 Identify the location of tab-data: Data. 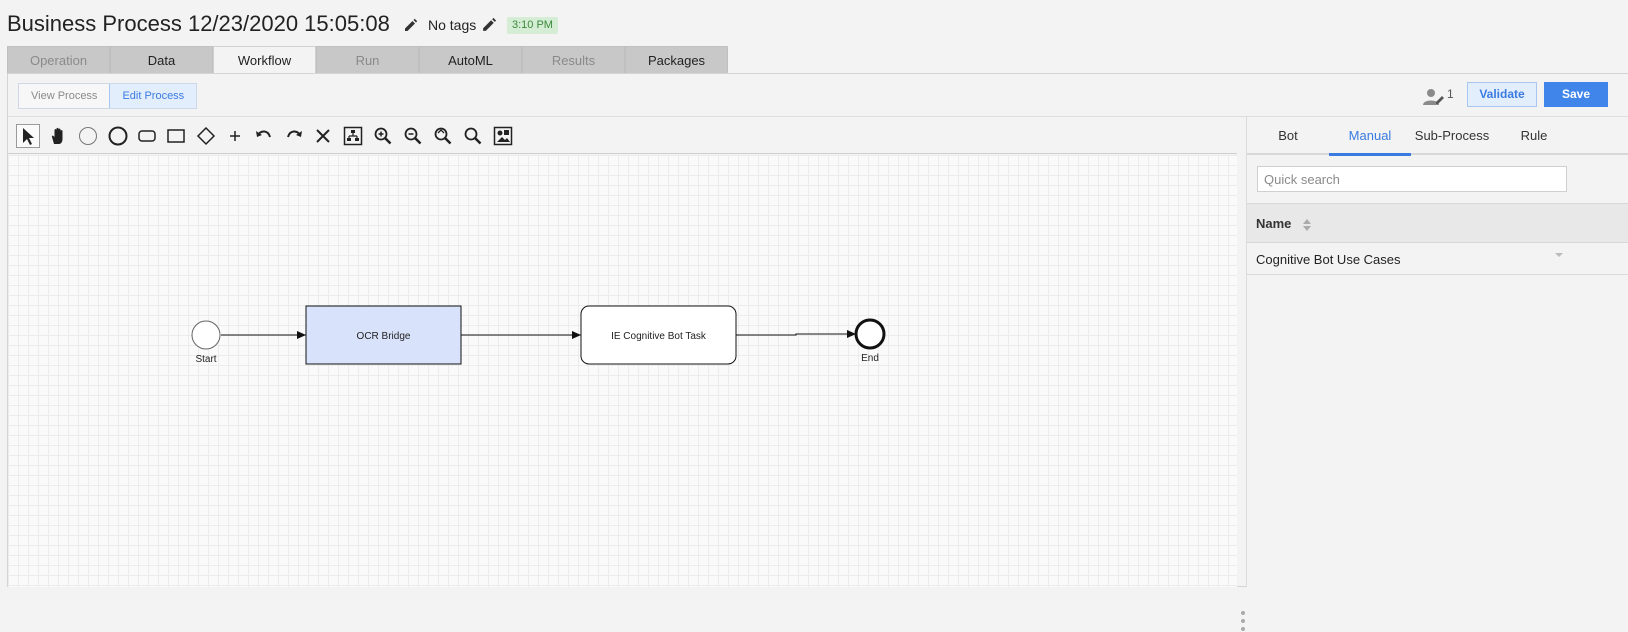
(161, 60).